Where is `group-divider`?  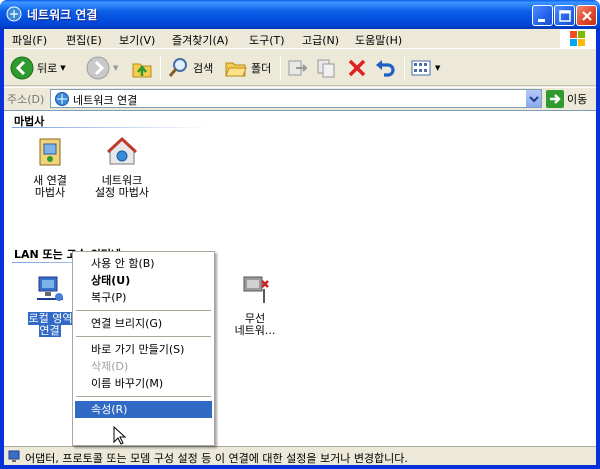
group-divider is located at coordinates (112, 127).